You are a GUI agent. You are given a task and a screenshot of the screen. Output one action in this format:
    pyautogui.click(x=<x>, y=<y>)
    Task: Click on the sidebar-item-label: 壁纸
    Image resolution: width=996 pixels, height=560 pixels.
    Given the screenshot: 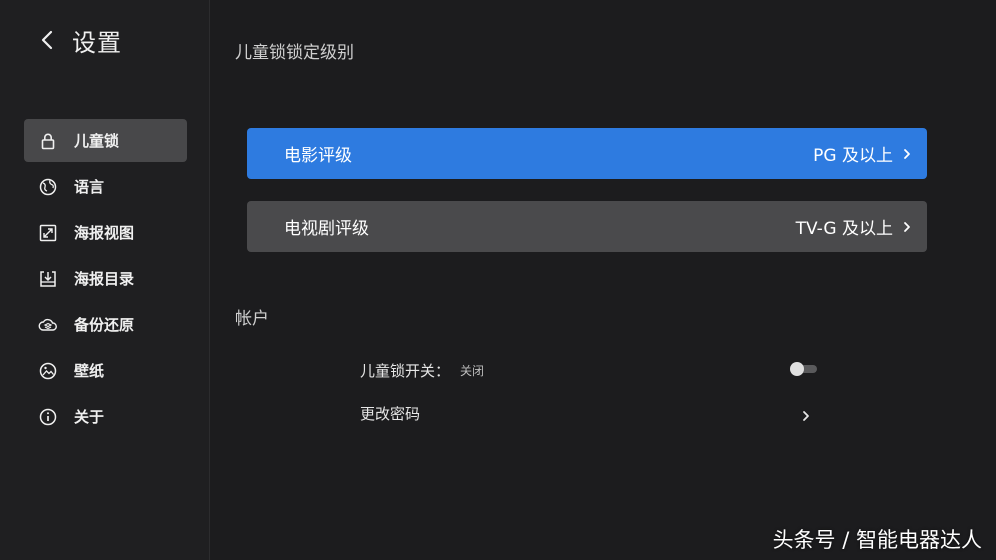 What is the action you would take?
    pyautogui.click(x=89, y=371)
    